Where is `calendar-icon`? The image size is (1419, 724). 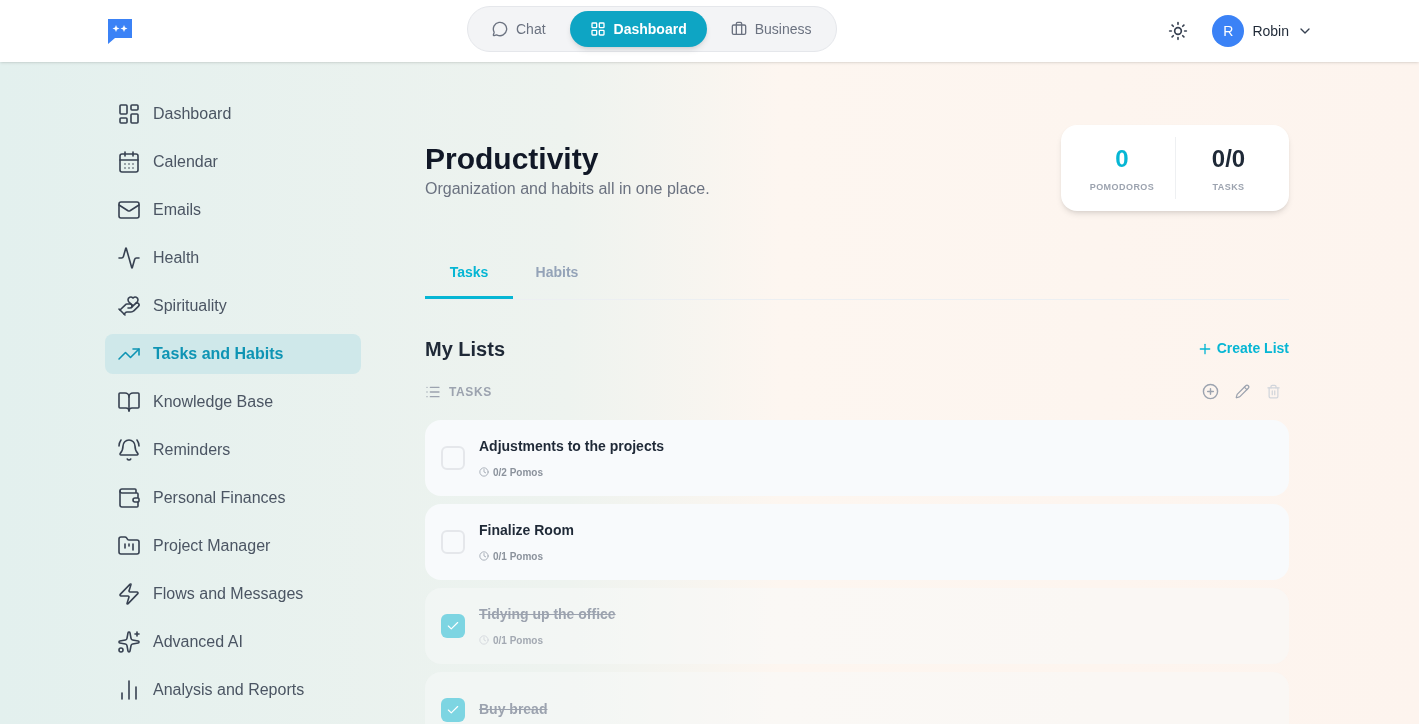 calendar-icon is located at coordinates (129, 162).